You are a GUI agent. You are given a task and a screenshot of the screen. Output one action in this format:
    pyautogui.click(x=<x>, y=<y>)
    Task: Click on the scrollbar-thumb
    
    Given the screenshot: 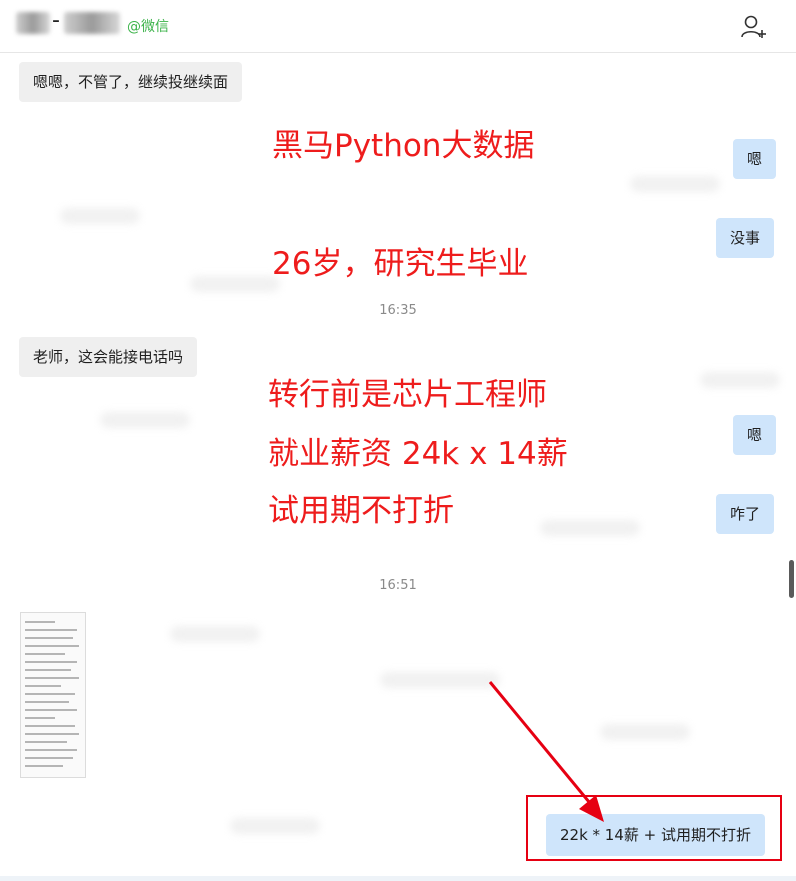 What is the action you would take?
    pyautogui.click(x=791, y=579)
    